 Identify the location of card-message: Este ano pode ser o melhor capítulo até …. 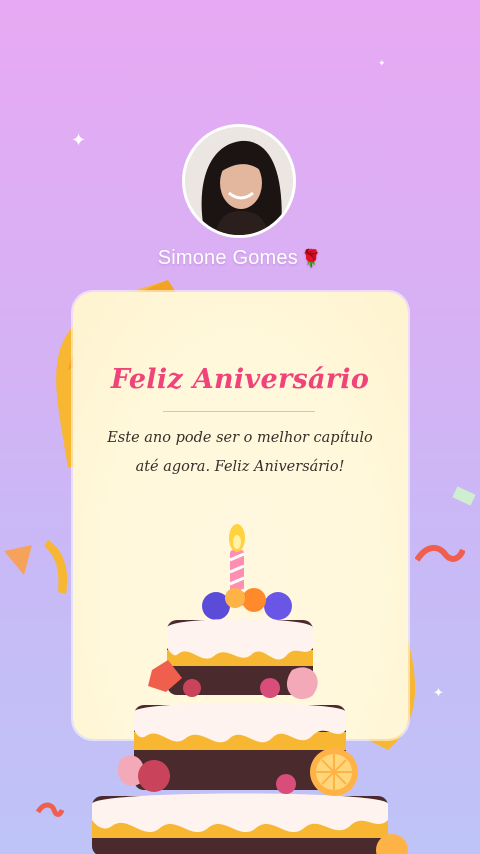
(240, 452).